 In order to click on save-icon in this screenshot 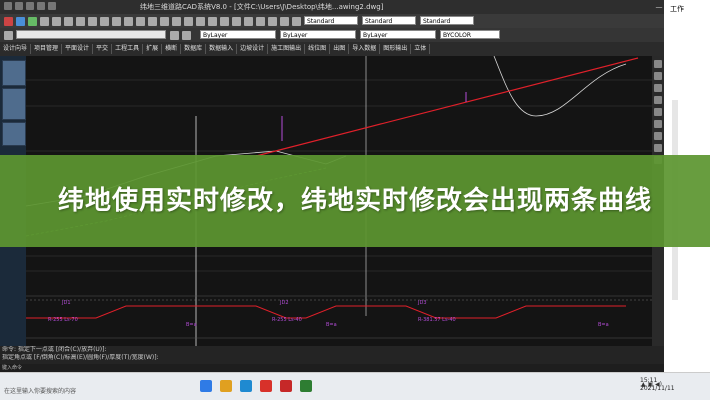, I will do `click(30, 6)`.